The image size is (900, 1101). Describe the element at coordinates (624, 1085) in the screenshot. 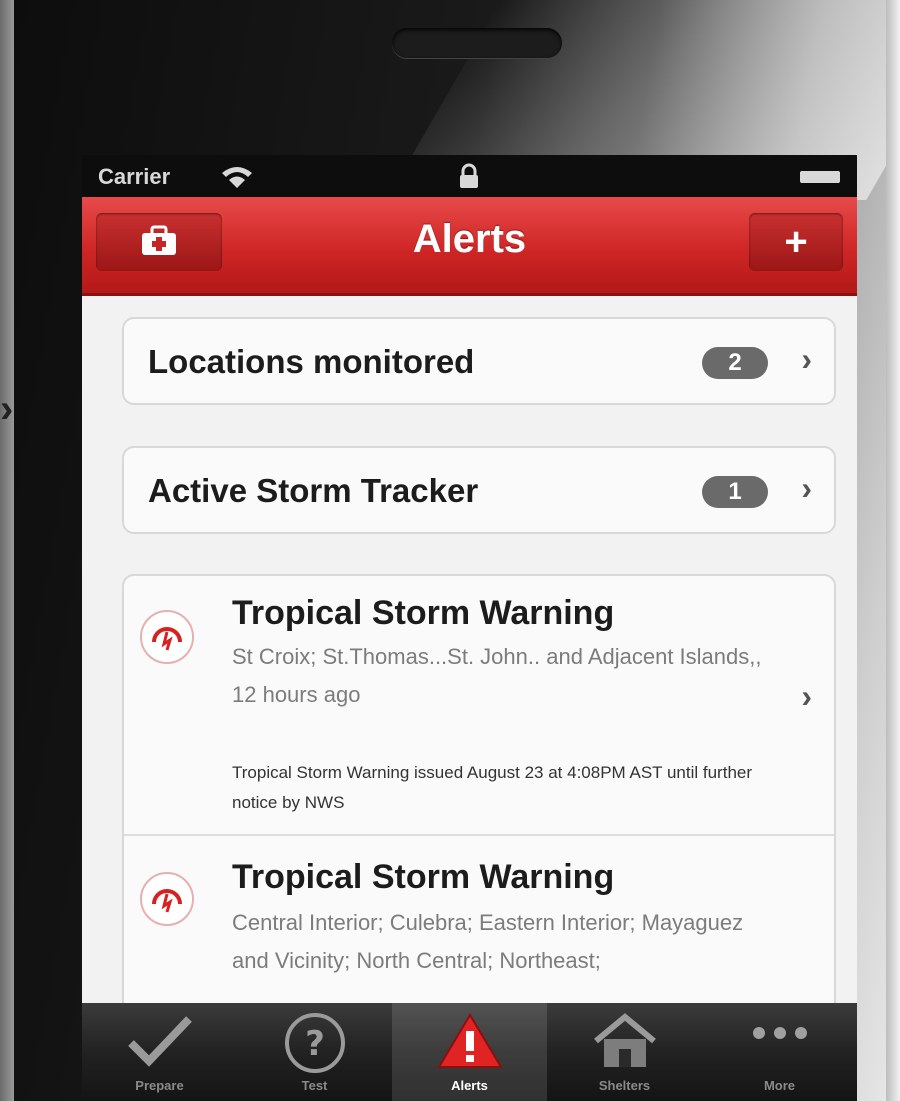

I see `tab-label: Shelters` at that location.